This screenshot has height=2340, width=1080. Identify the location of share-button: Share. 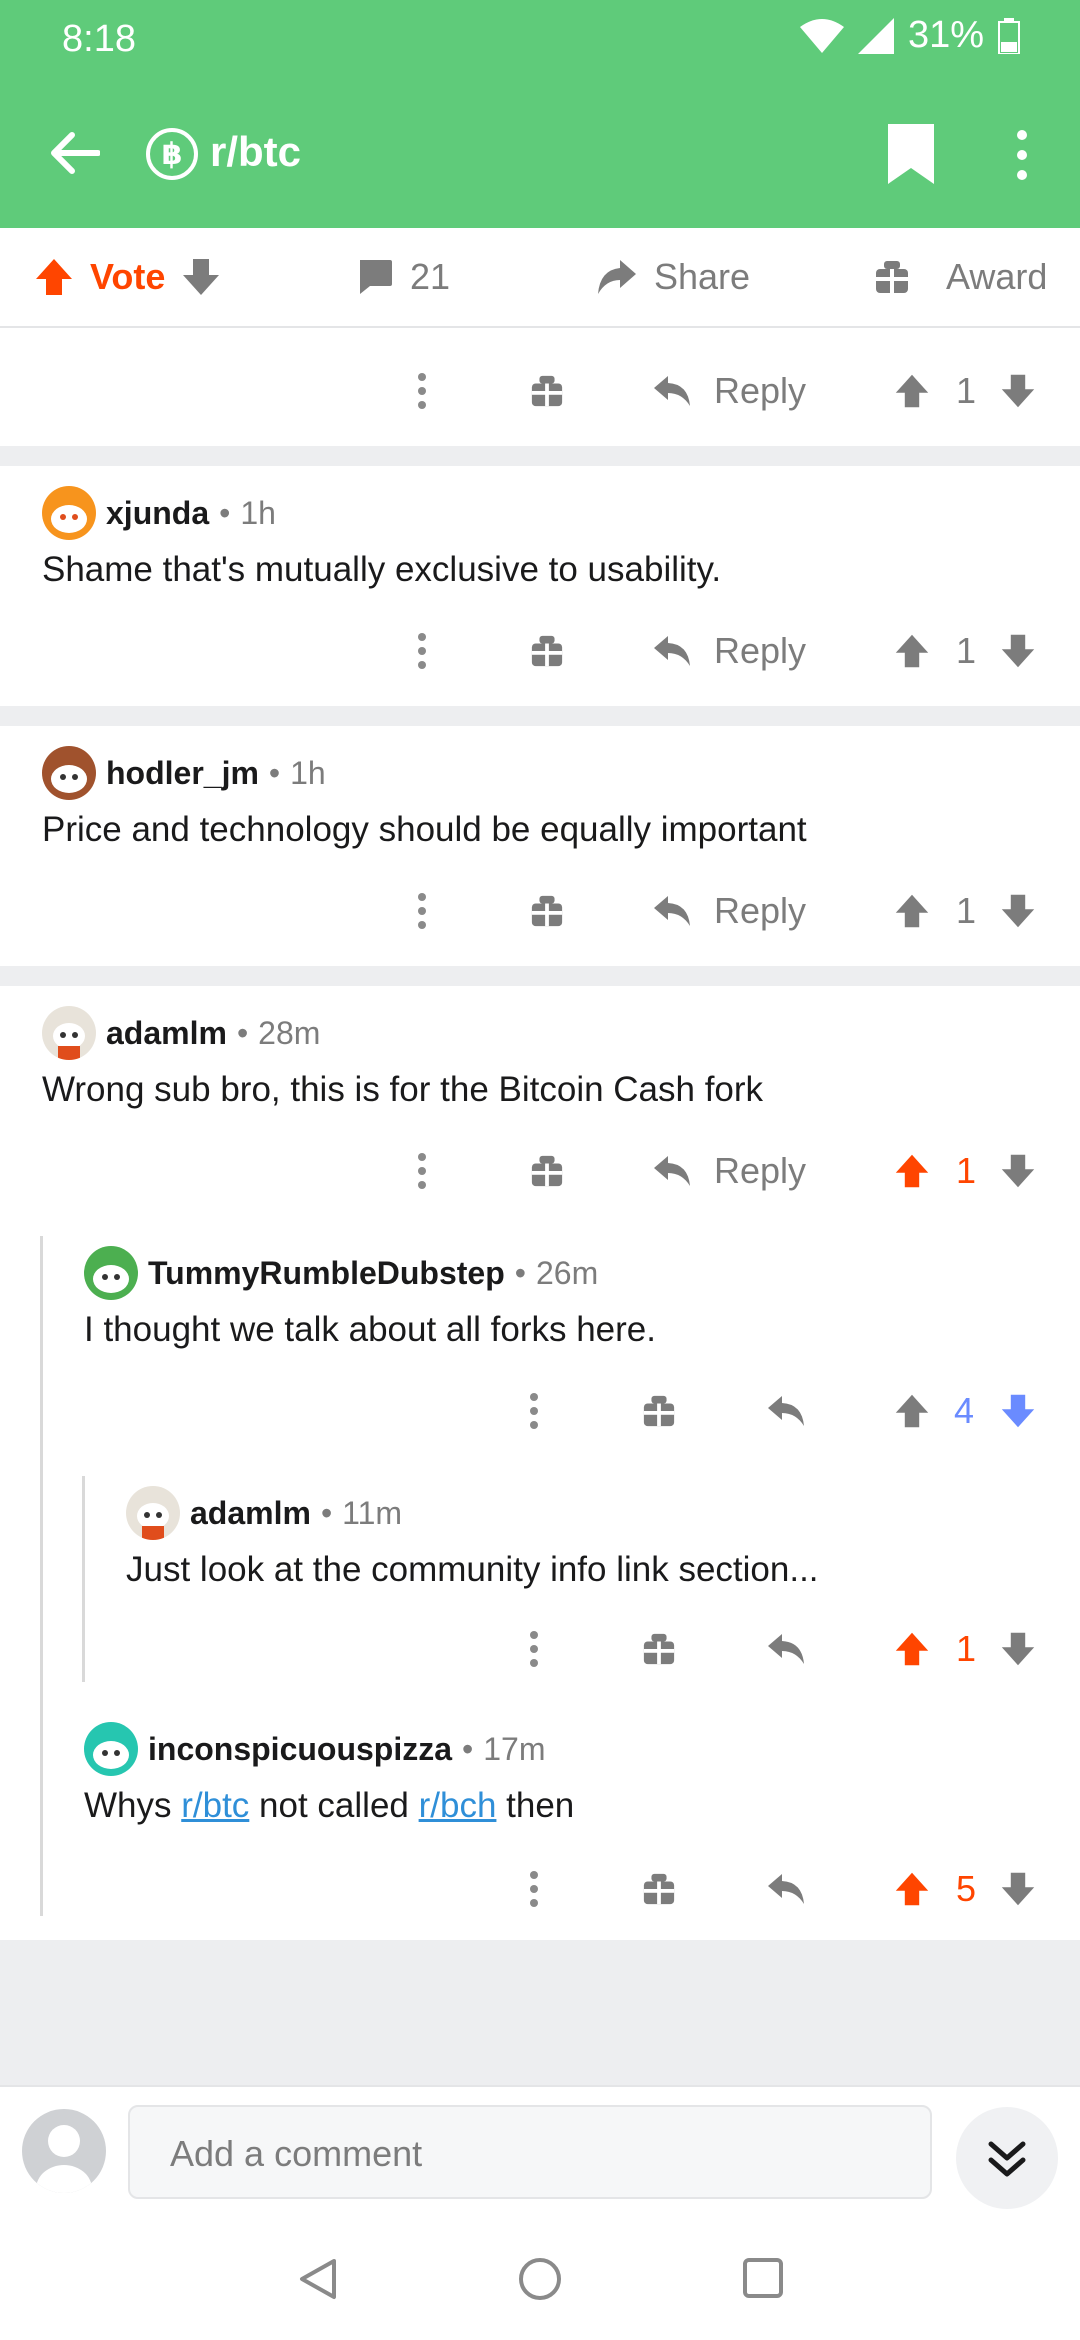
(673, 277).